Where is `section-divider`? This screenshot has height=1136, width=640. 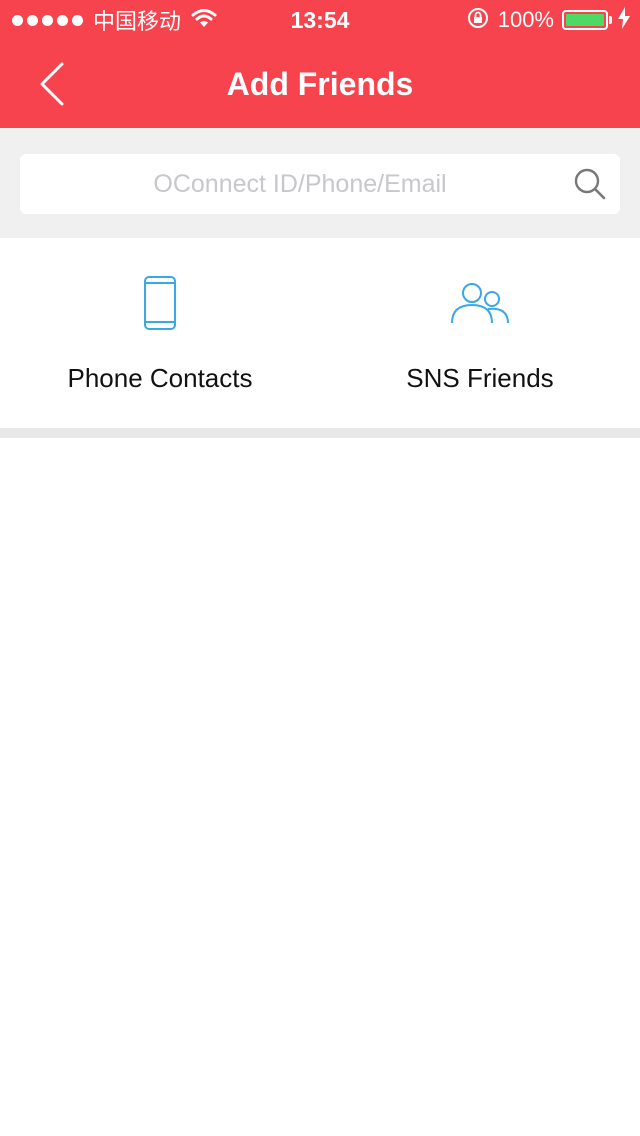 section-divider is located at coordinates (320, 433).